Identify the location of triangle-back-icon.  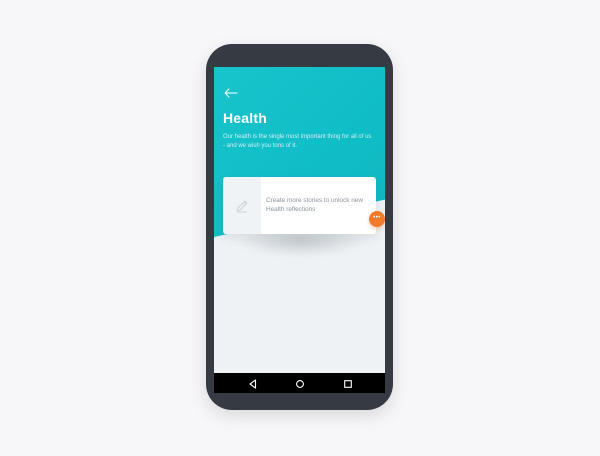
(253, 383).